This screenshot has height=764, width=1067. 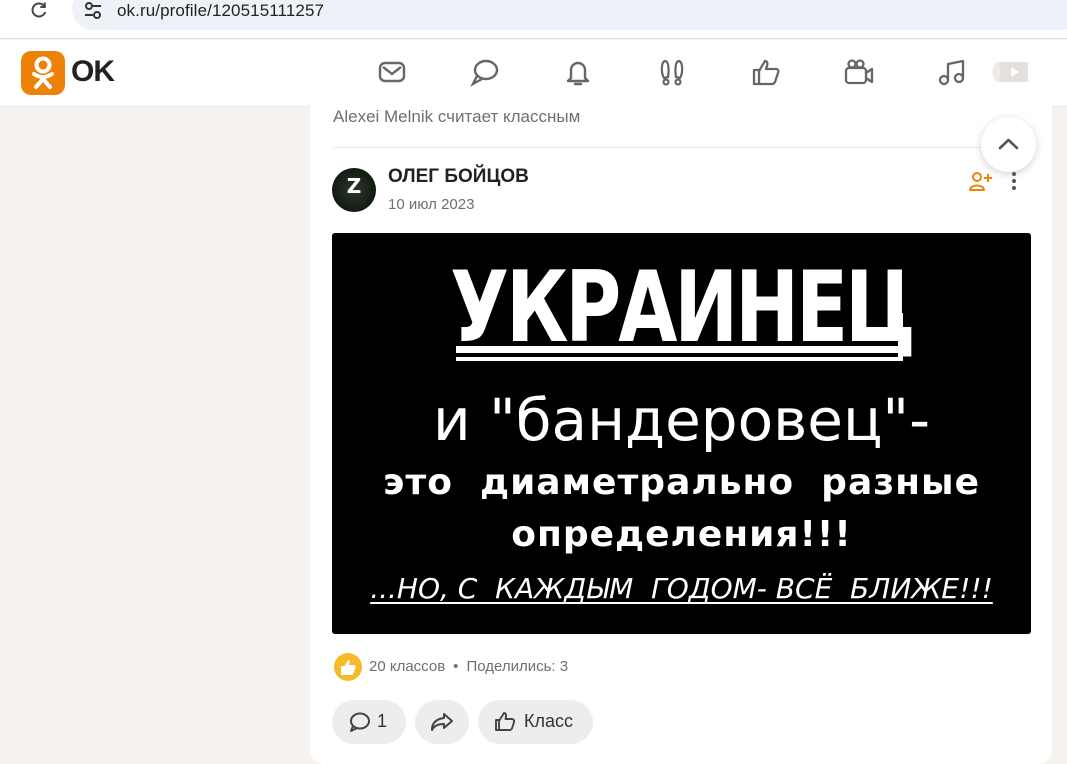 I want to click on comment-button: 1, so click(x=369, y=722).